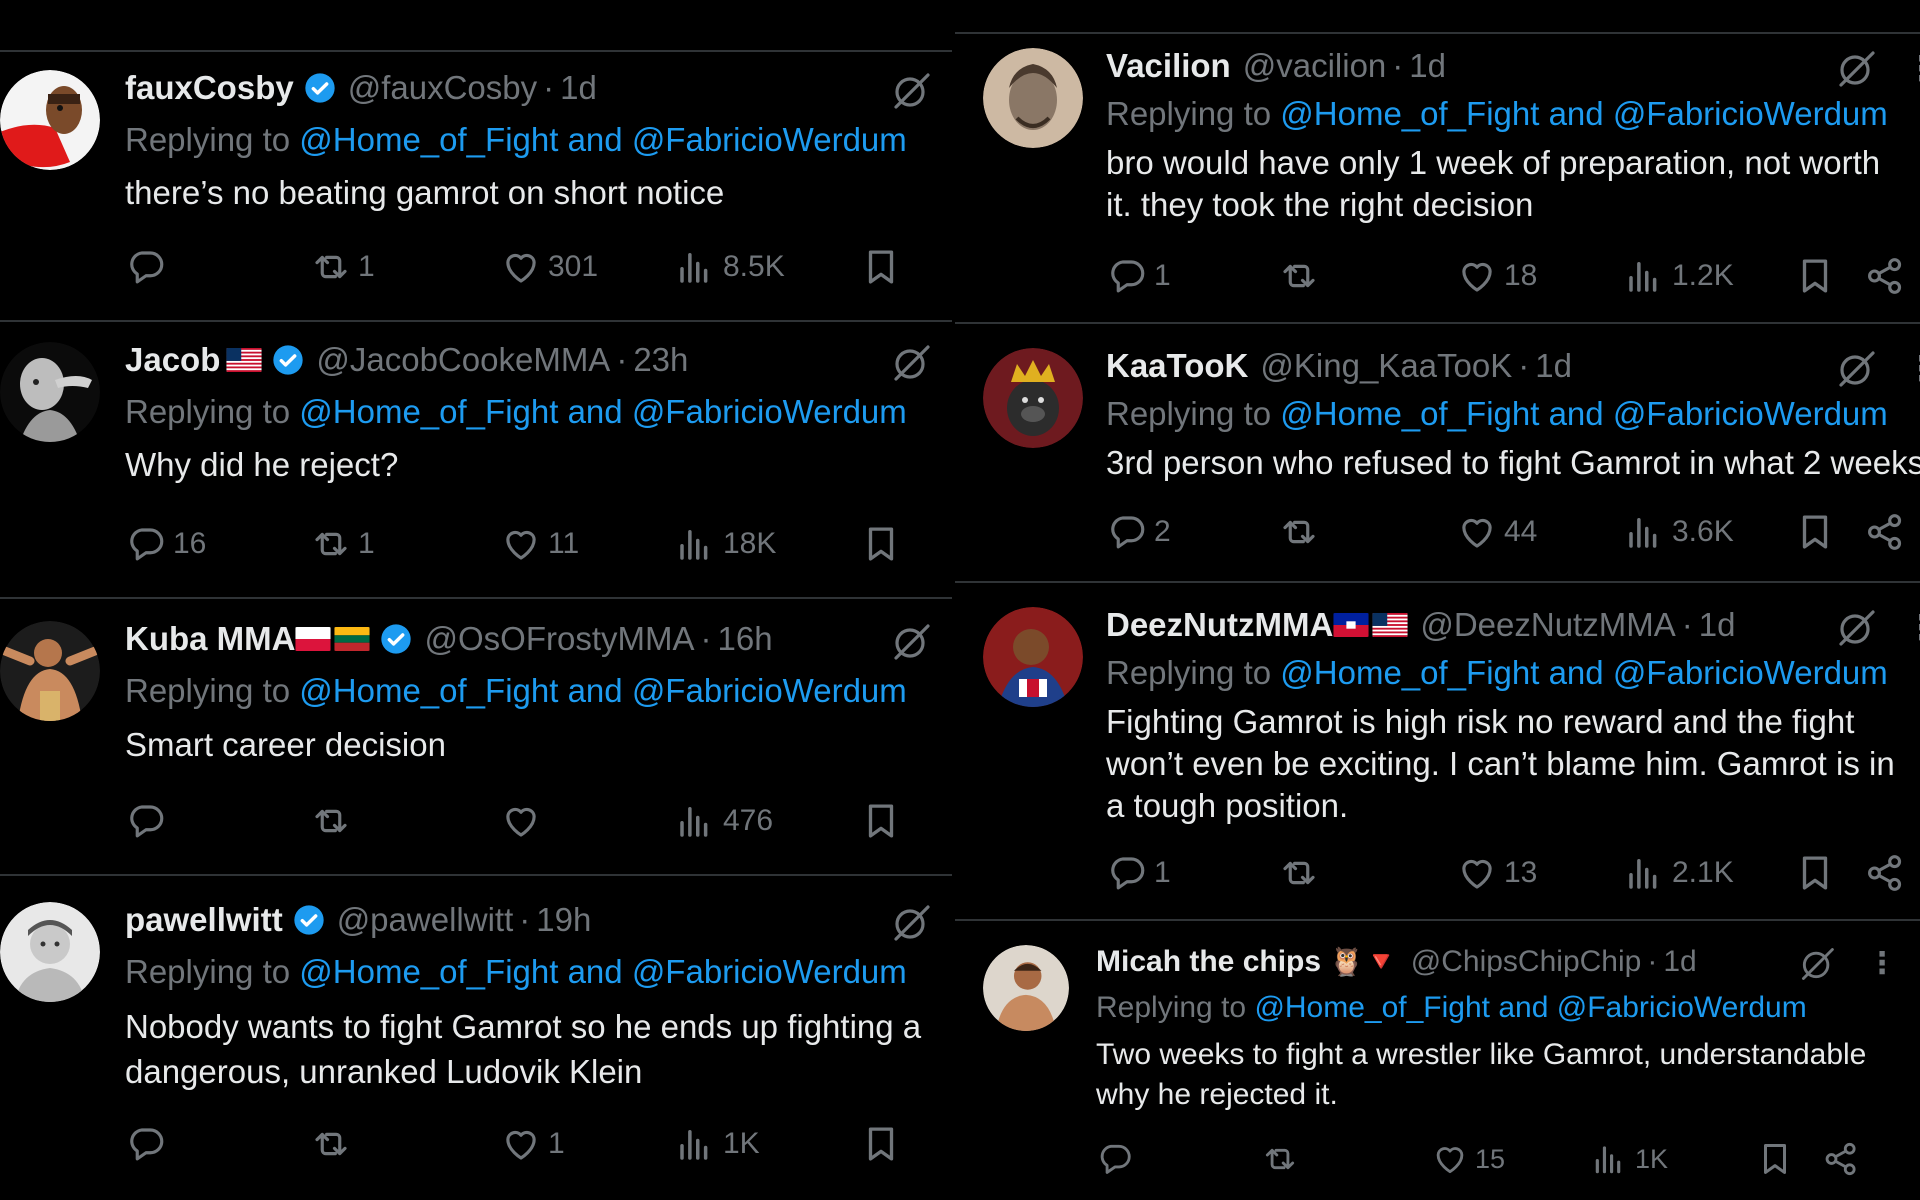 The image size is (1920, 1200). What do you see at coordinates (563, 920) in the screenshot?
I see `timestamp: 19h` at bounding box center [563, 920].